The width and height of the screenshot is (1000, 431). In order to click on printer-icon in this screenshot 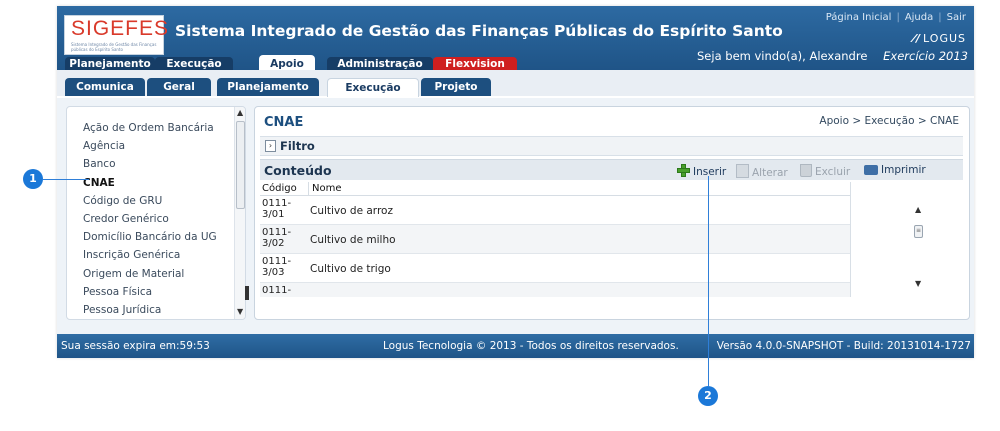, I will do `click(871, 170)`.